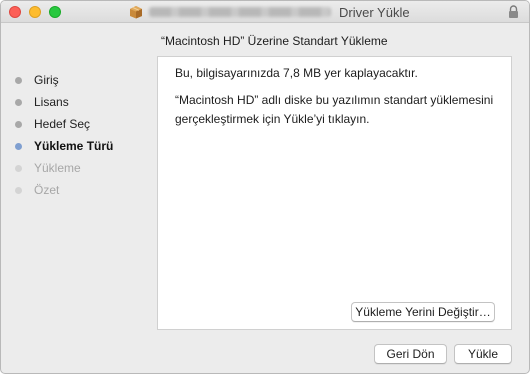 This screenshot has width=530, height=374. I want to click on step-label: Giriş, so click(46, 80).